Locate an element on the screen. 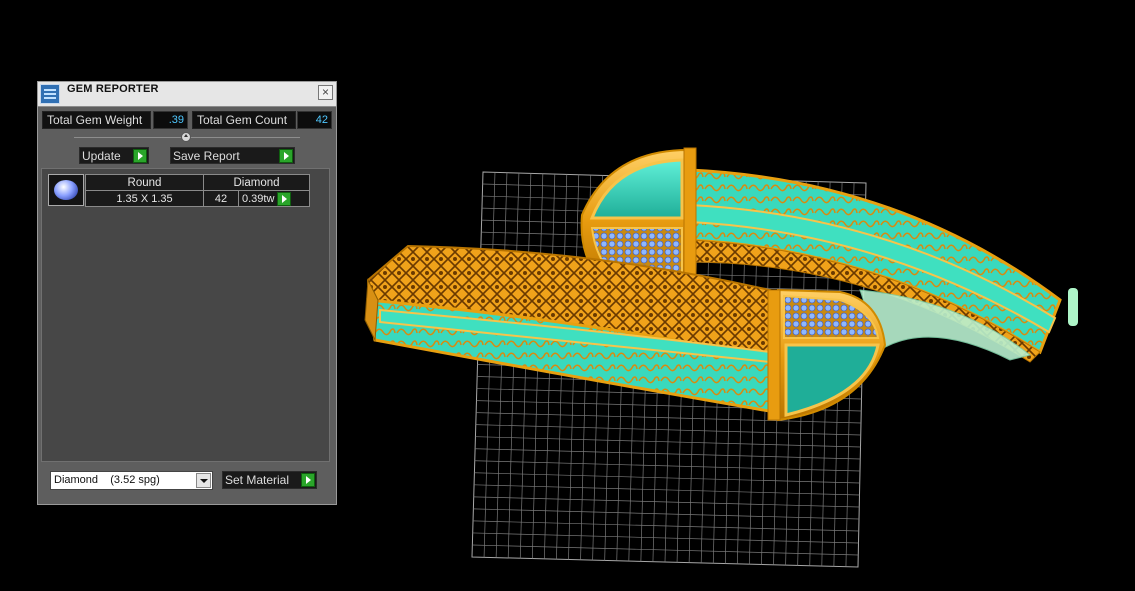  chevron-down-icon is located at coordinates (203, 480).